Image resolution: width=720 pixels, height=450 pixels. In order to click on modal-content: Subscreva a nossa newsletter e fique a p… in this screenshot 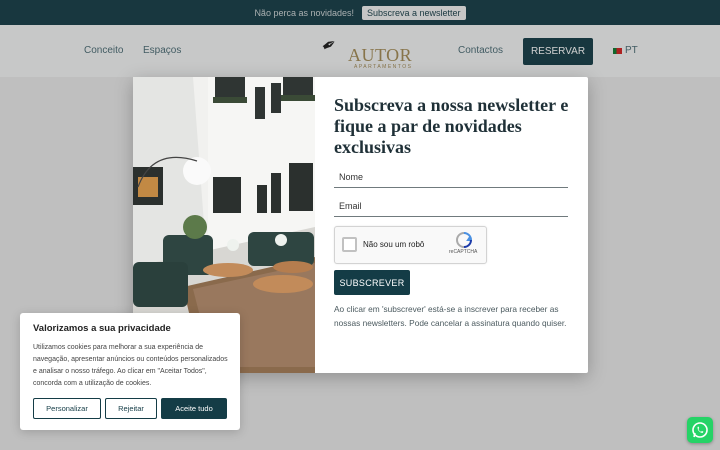, I will do `click(451, 126)`.